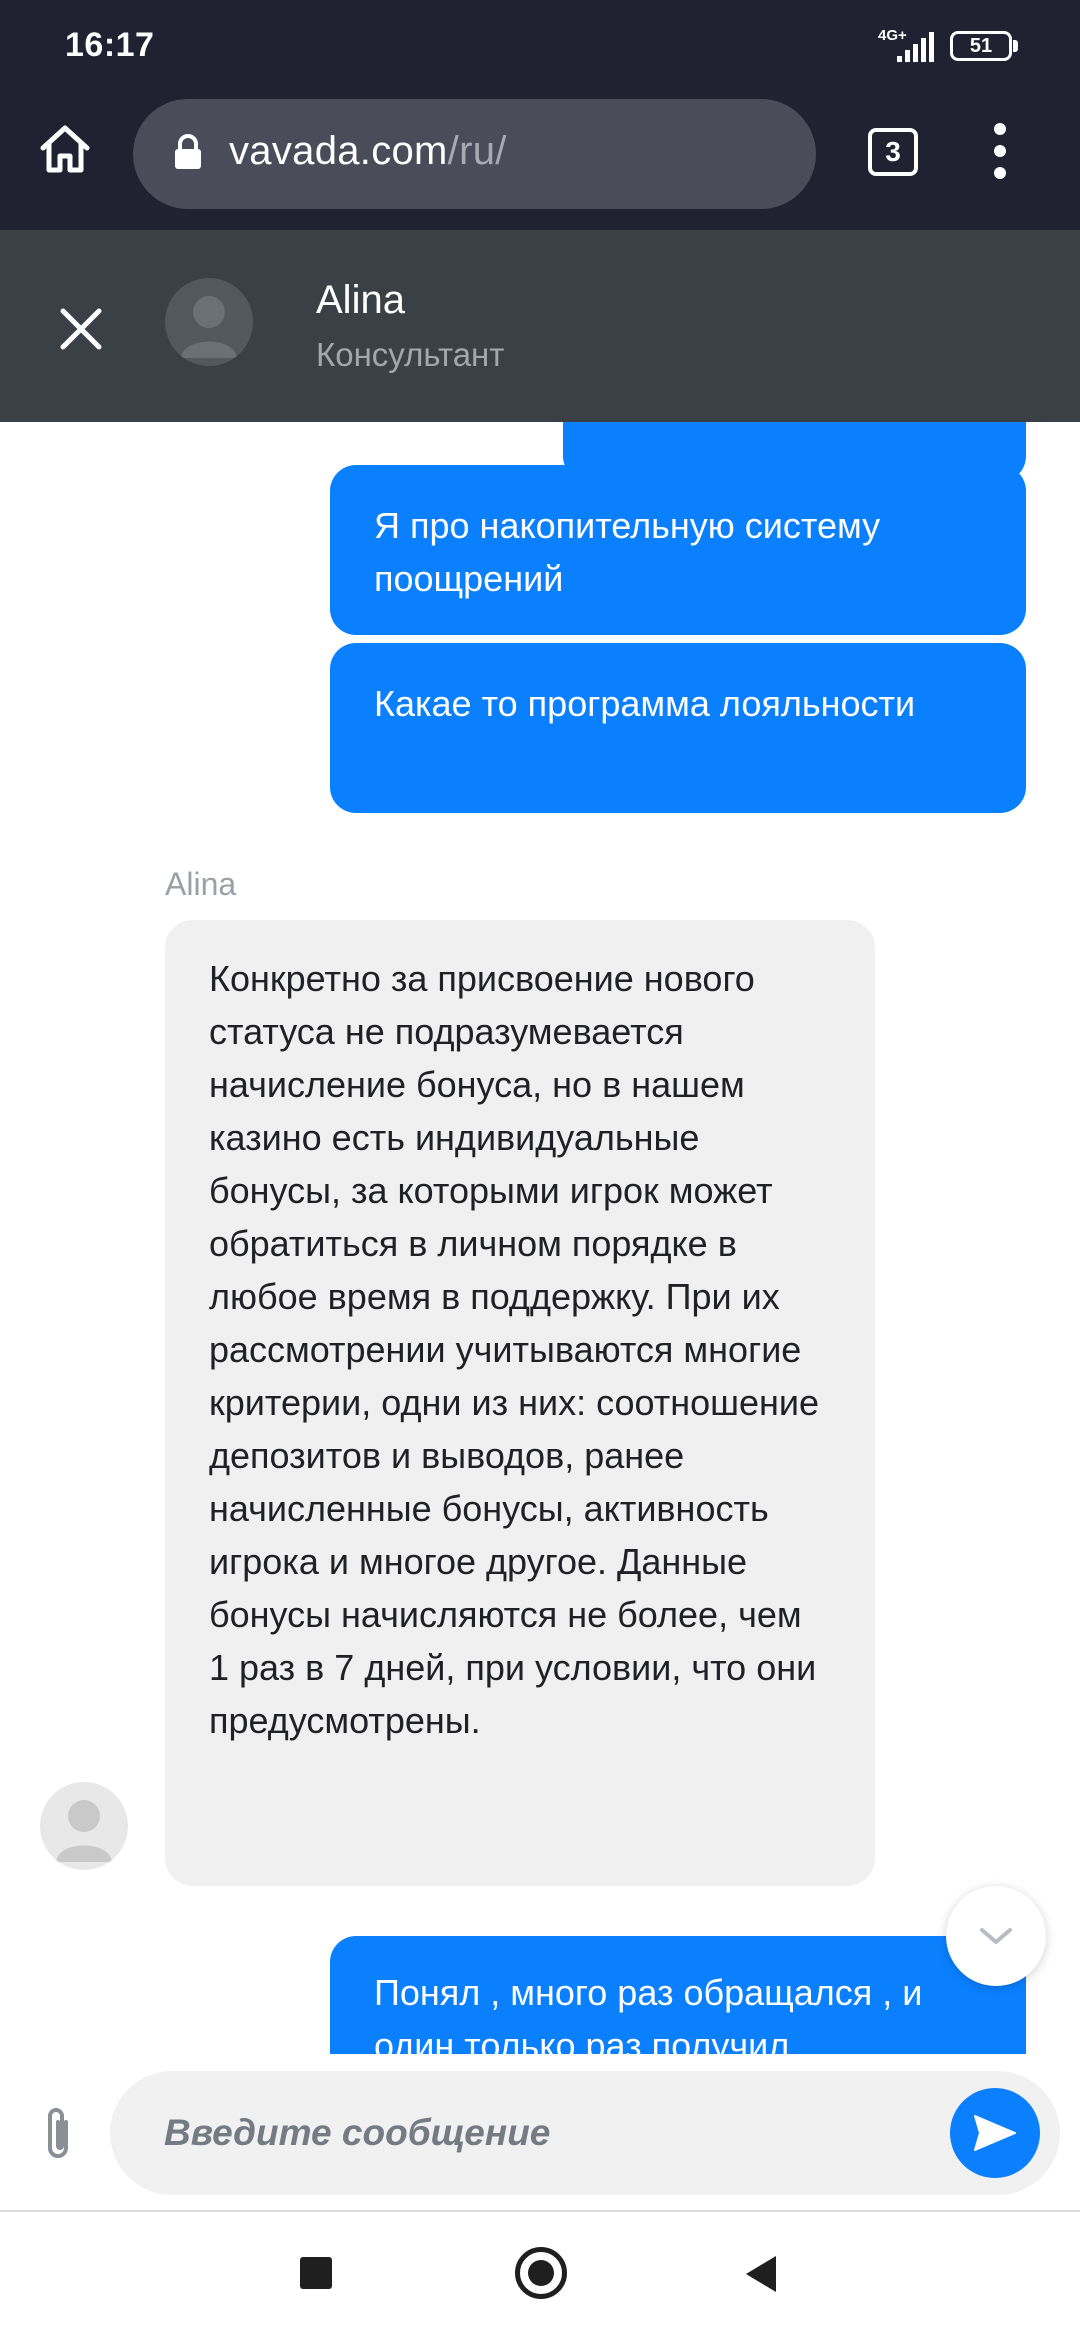  I want to click on more-vert-icon, so click(1001, 153).